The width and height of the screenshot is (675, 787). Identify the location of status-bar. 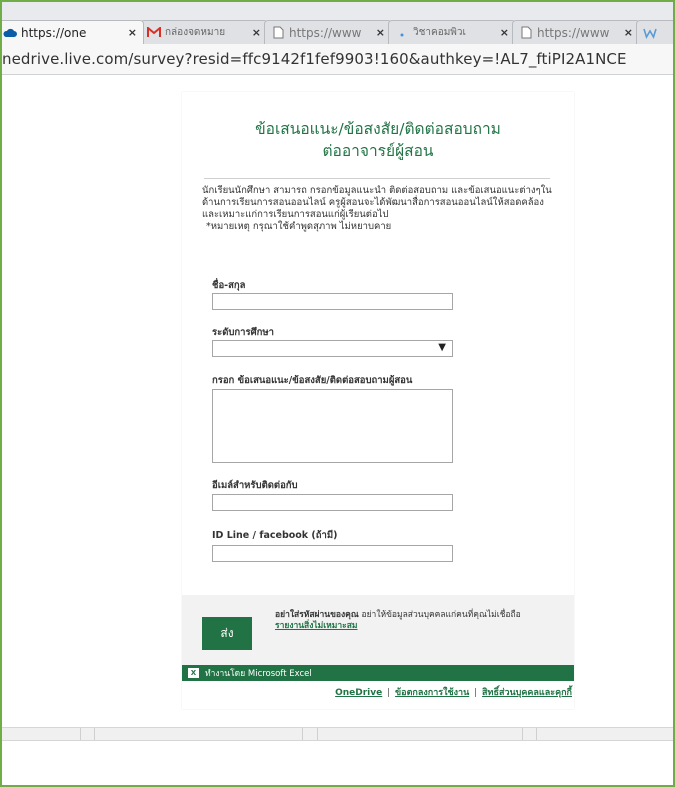
(337, 734).